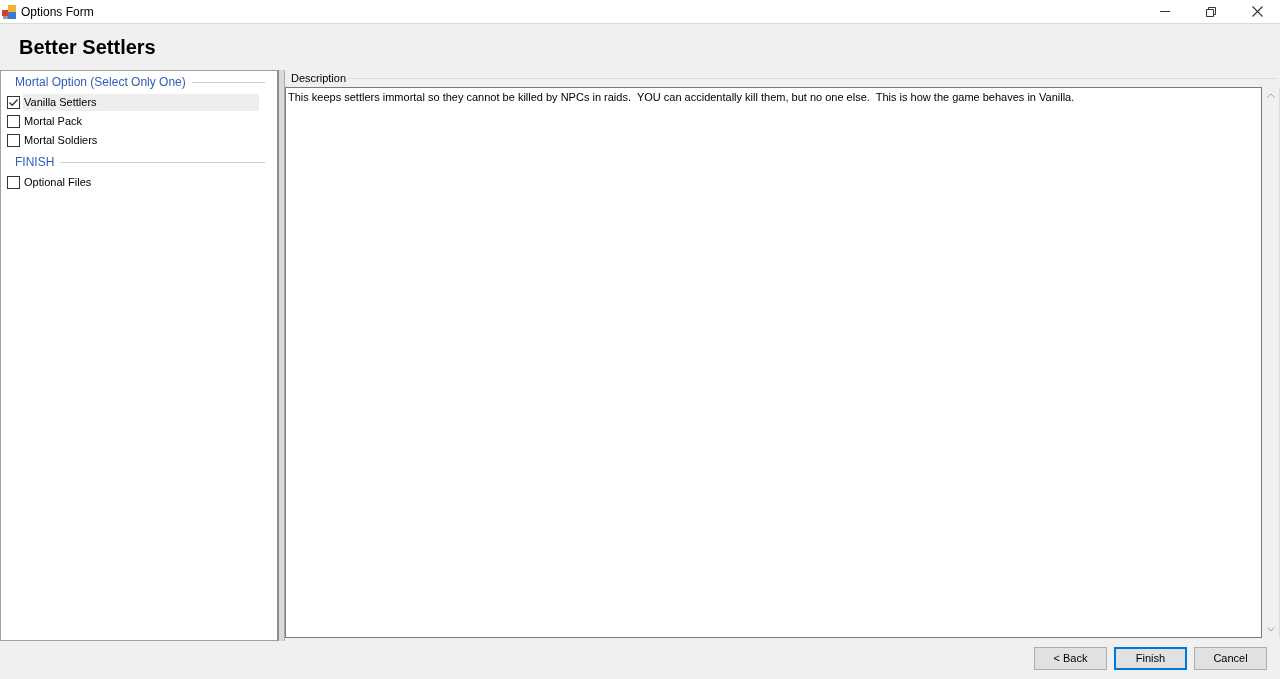  Describe the element at coordinates (1270, 629) in the screenshot. I see `scroll-down-icon` at that location.